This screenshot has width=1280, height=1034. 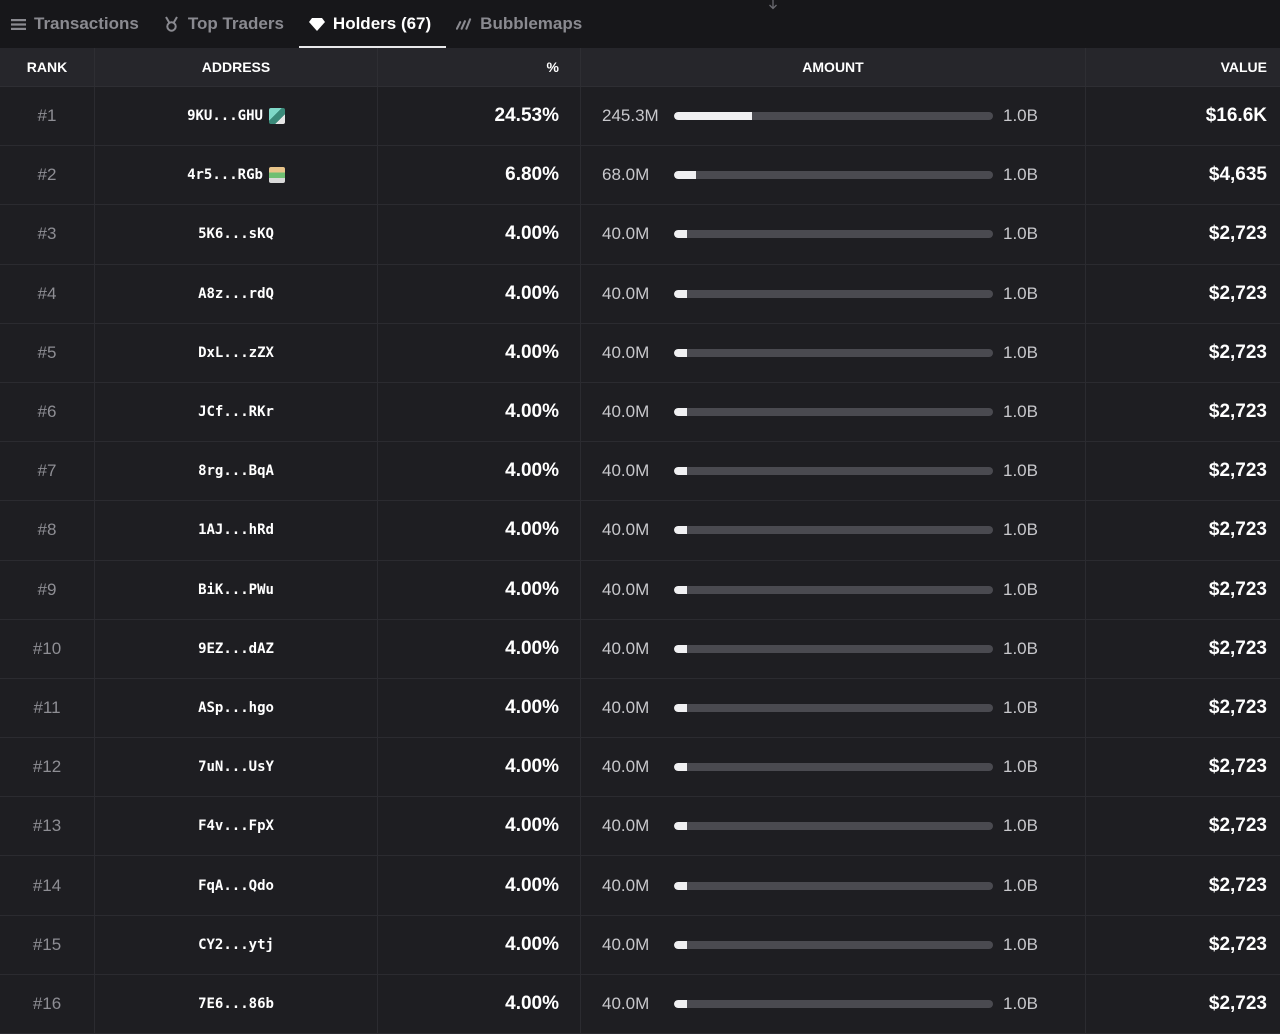 What do you see at coordinates (316, 24) in the screenshot?
I see `diamond-icon` at bounding box center [316, 24].